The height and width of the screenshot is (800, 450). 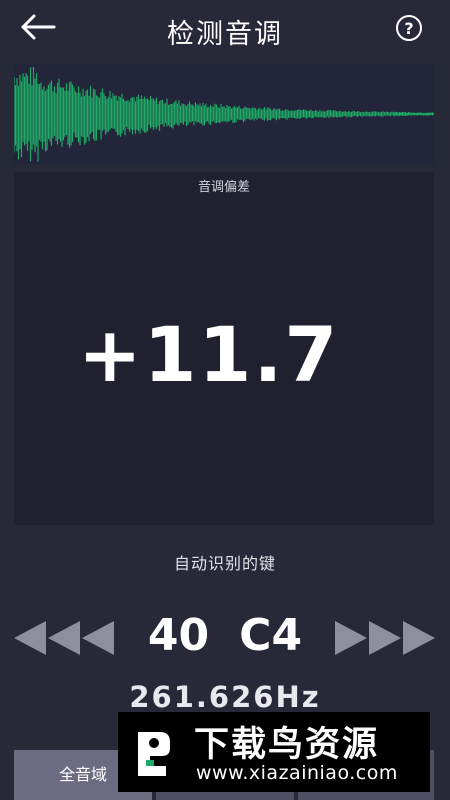 I want to click on app-header: 检测音调 ?, so click(x=225, y=31).